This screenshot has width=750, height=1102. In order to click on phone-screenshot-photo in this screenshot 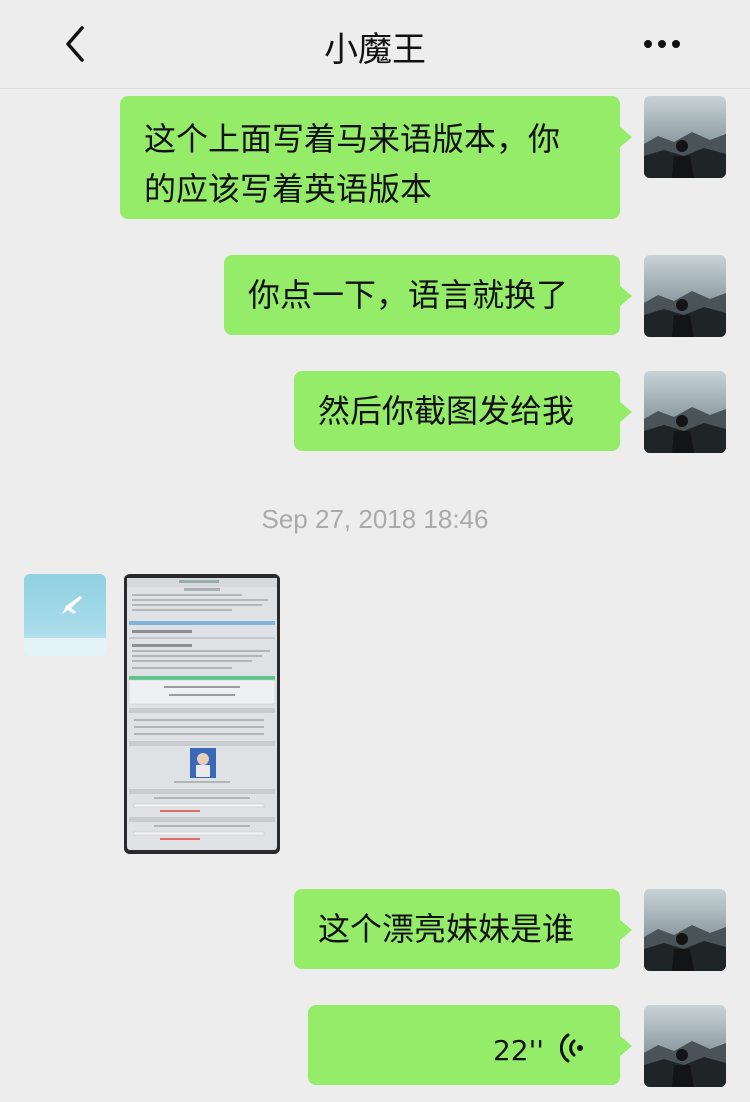, I will do `click(202, 714)`.